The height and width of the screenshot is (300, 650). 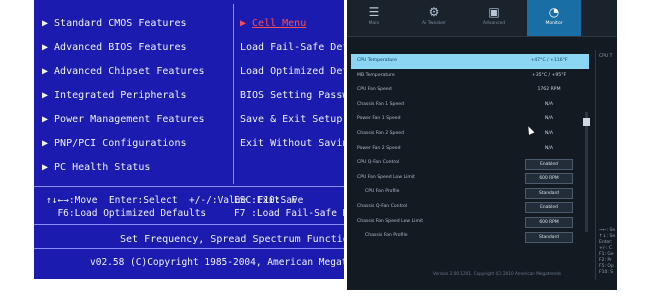 I want to click on row-chassis-fan-speed-low-limit: Chassis Fan Speed Low Limit 600 RPM, so click(x=470, y=222).